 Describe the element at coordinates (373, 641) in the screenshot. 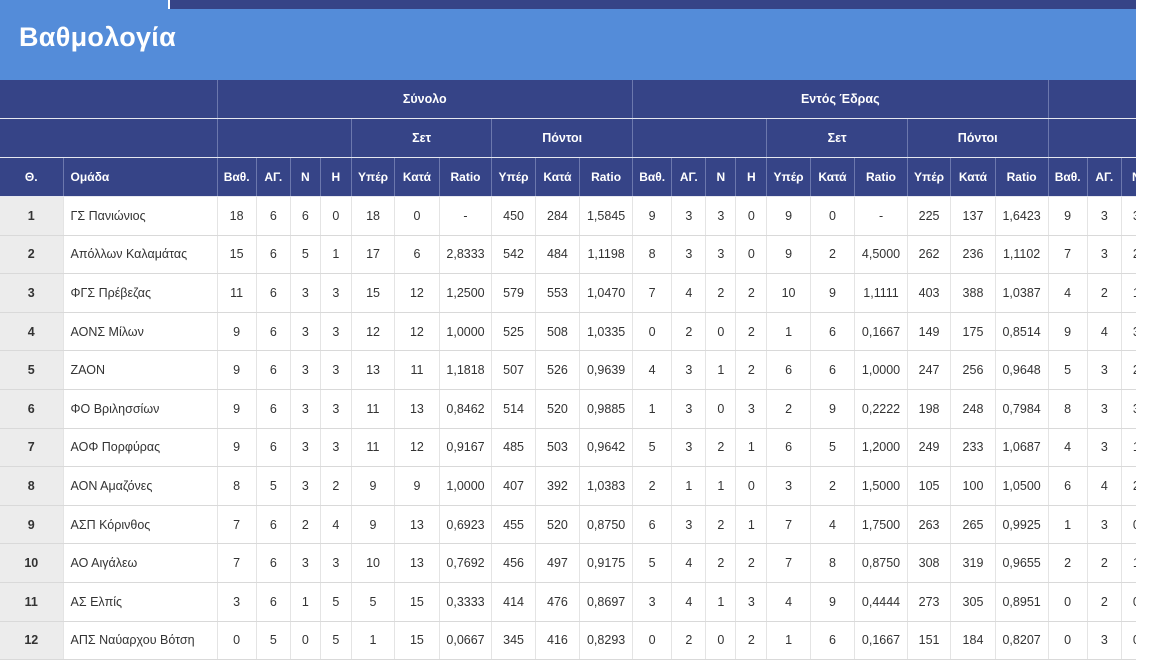

I see `total-stat-cell: 1` at that location.